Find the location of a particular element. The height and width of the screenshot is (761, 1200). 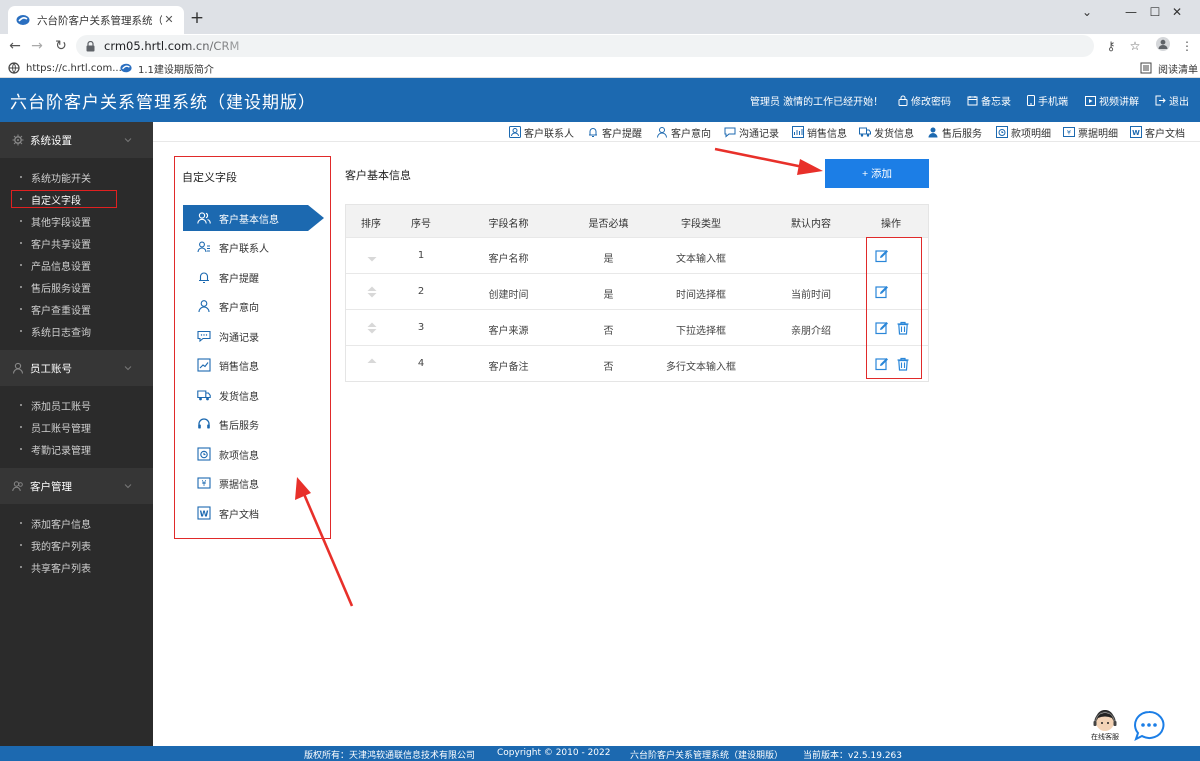

sidebar-item-feature-switch: 系统功能开关 is located at coordinates (76, 177).